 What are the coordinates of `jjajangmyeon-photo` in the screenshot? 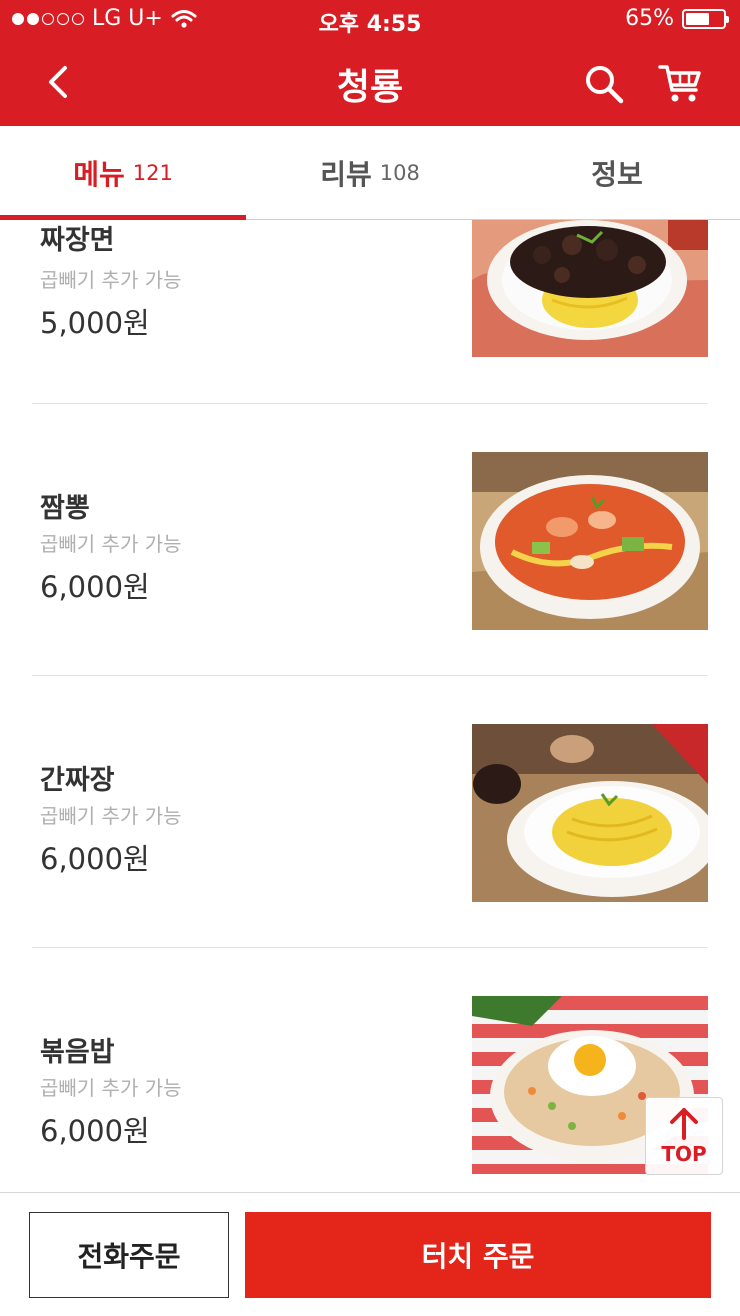 It's located at (590, 288).